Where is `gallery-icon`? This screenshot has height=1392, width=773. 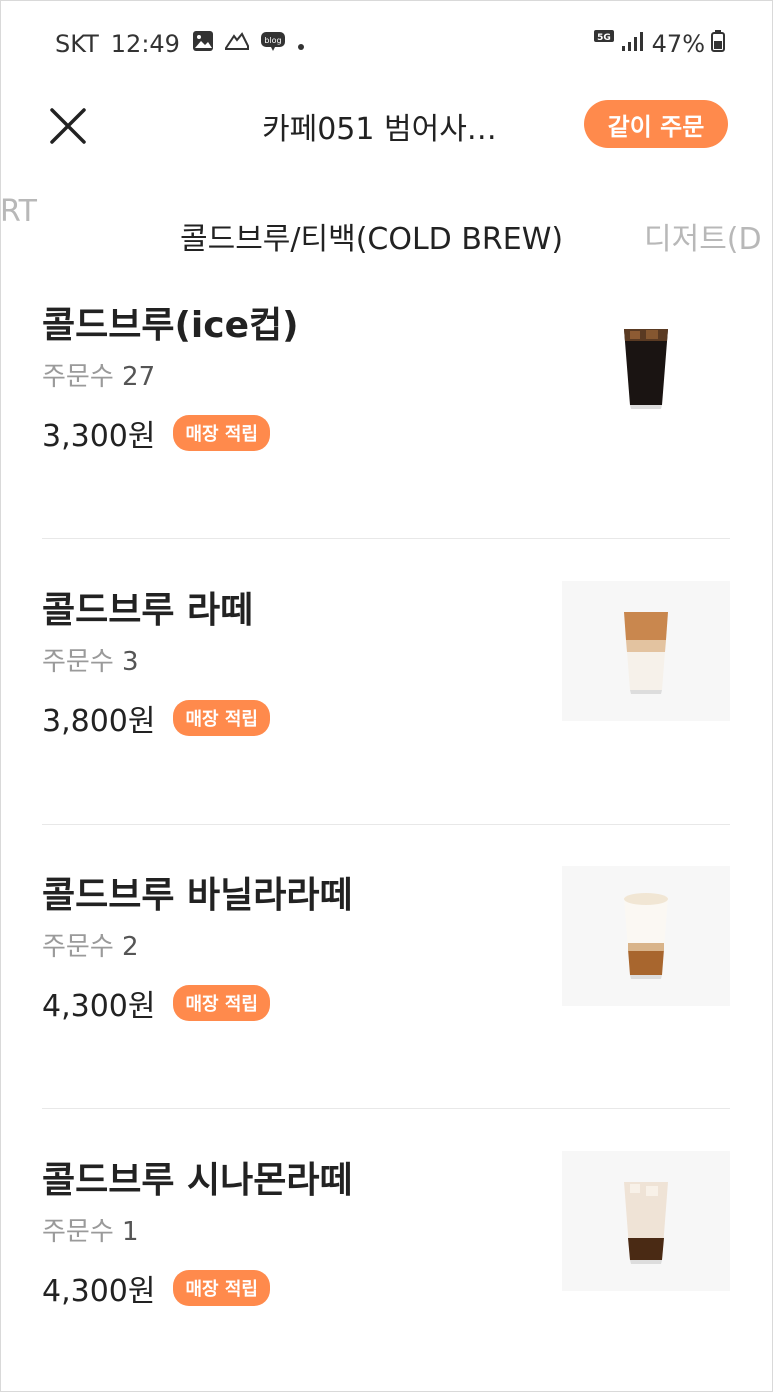 gallery-icon is located at coordinates (203, 44).